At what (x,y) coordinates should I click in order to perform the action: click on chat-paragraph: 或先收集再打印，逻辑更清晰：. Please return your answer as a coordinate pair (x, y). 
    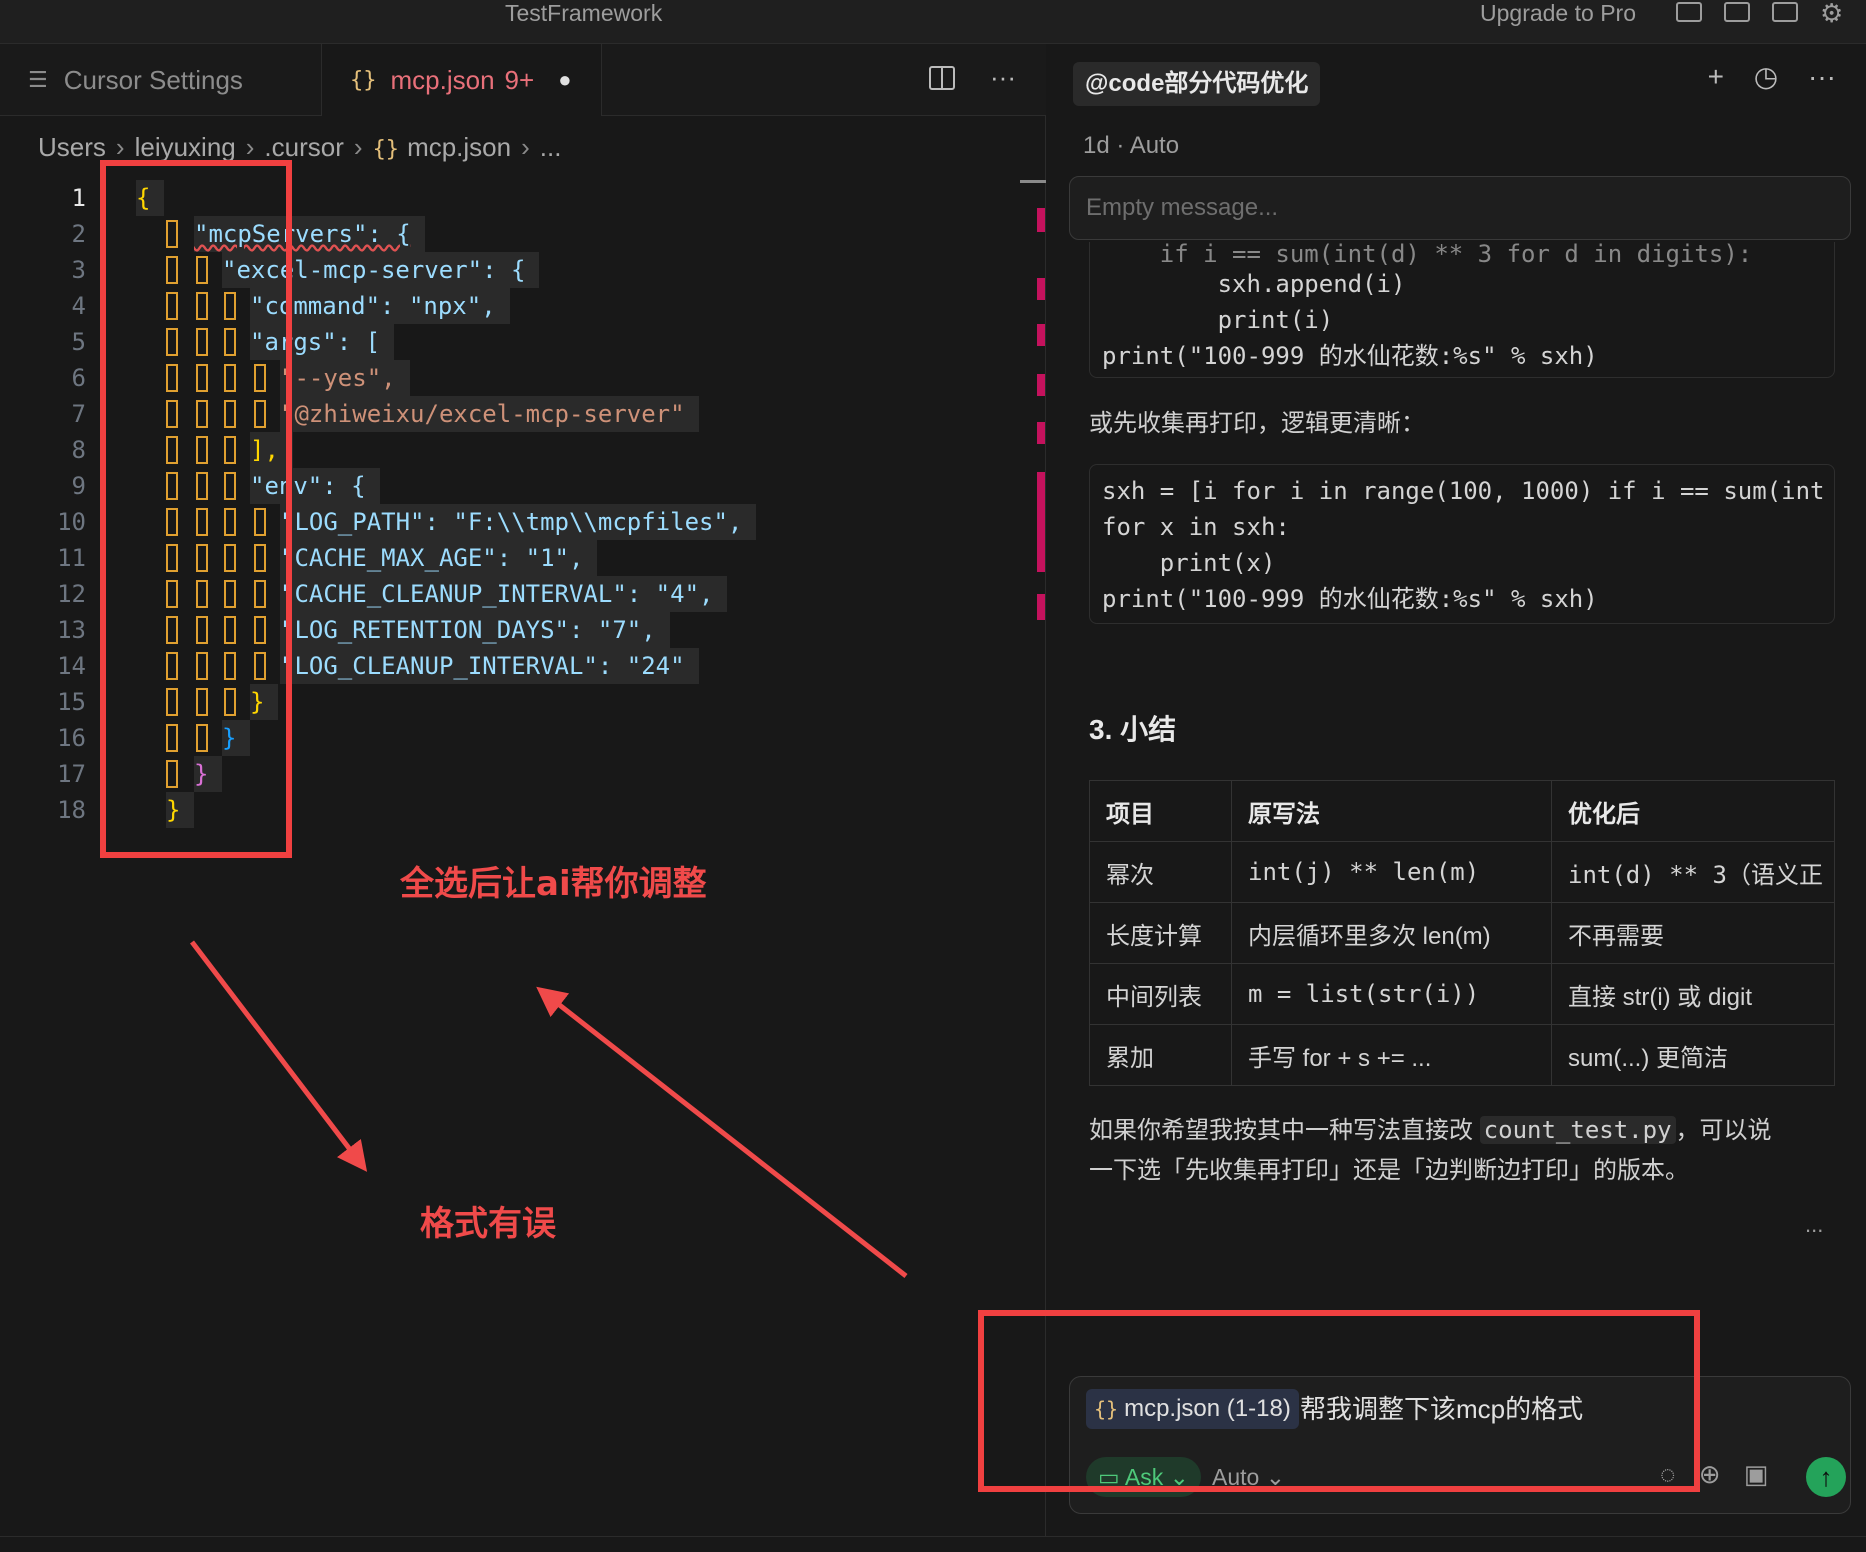
    Looking at the image, I should click on (1257, 423).